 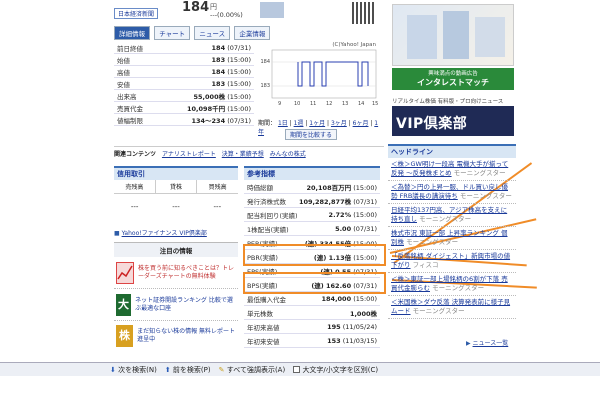 I want to click on featured-item: 大 ネット証券開設ランキング 比較で選ぶ最適な口座, so click(x=176, y=305).